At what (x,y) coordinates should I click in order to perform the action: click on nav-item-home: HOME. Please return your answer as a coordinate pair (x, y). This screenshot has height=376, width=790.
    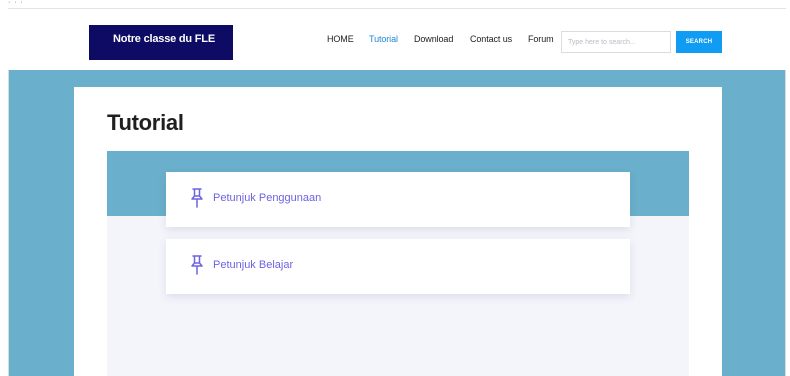
    Looking at the image, I should click on (340, 39).